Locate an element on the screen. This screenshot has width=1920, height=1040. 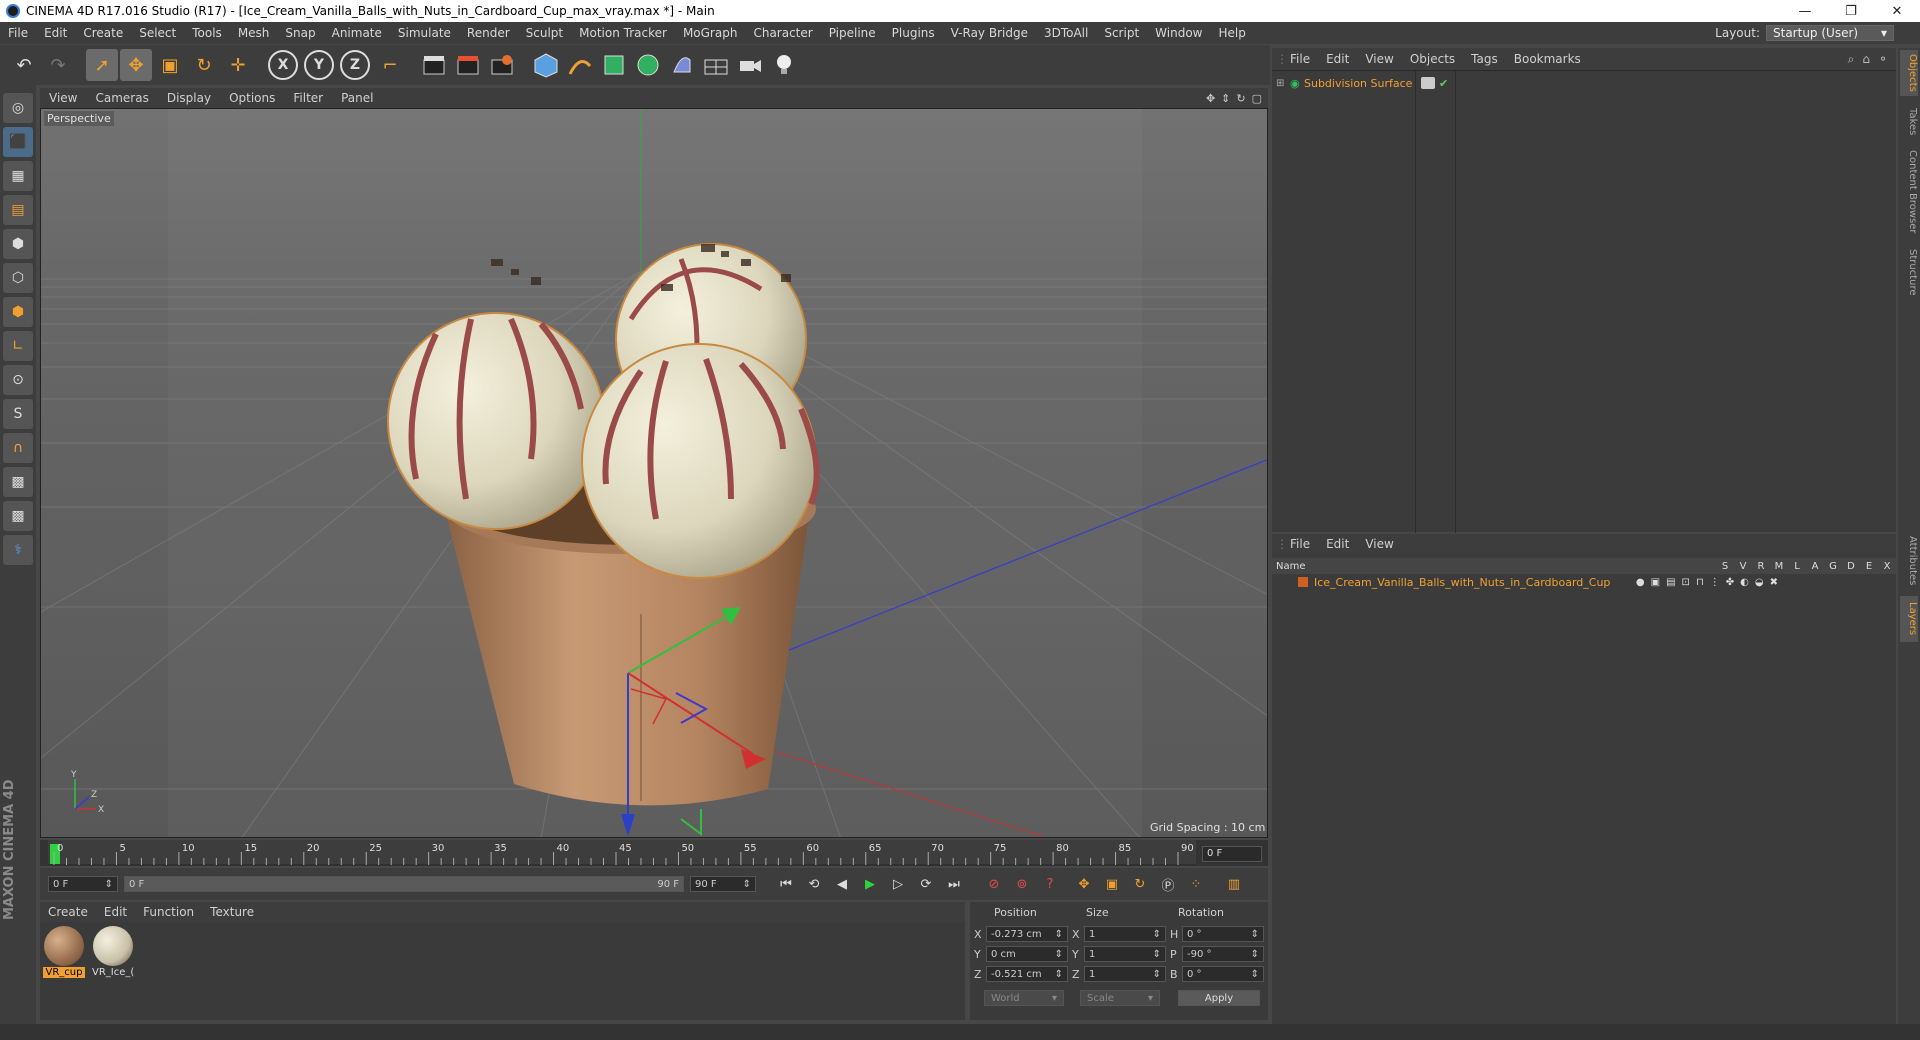
restore-button: ❐ is located at coordinates (1851, 11).